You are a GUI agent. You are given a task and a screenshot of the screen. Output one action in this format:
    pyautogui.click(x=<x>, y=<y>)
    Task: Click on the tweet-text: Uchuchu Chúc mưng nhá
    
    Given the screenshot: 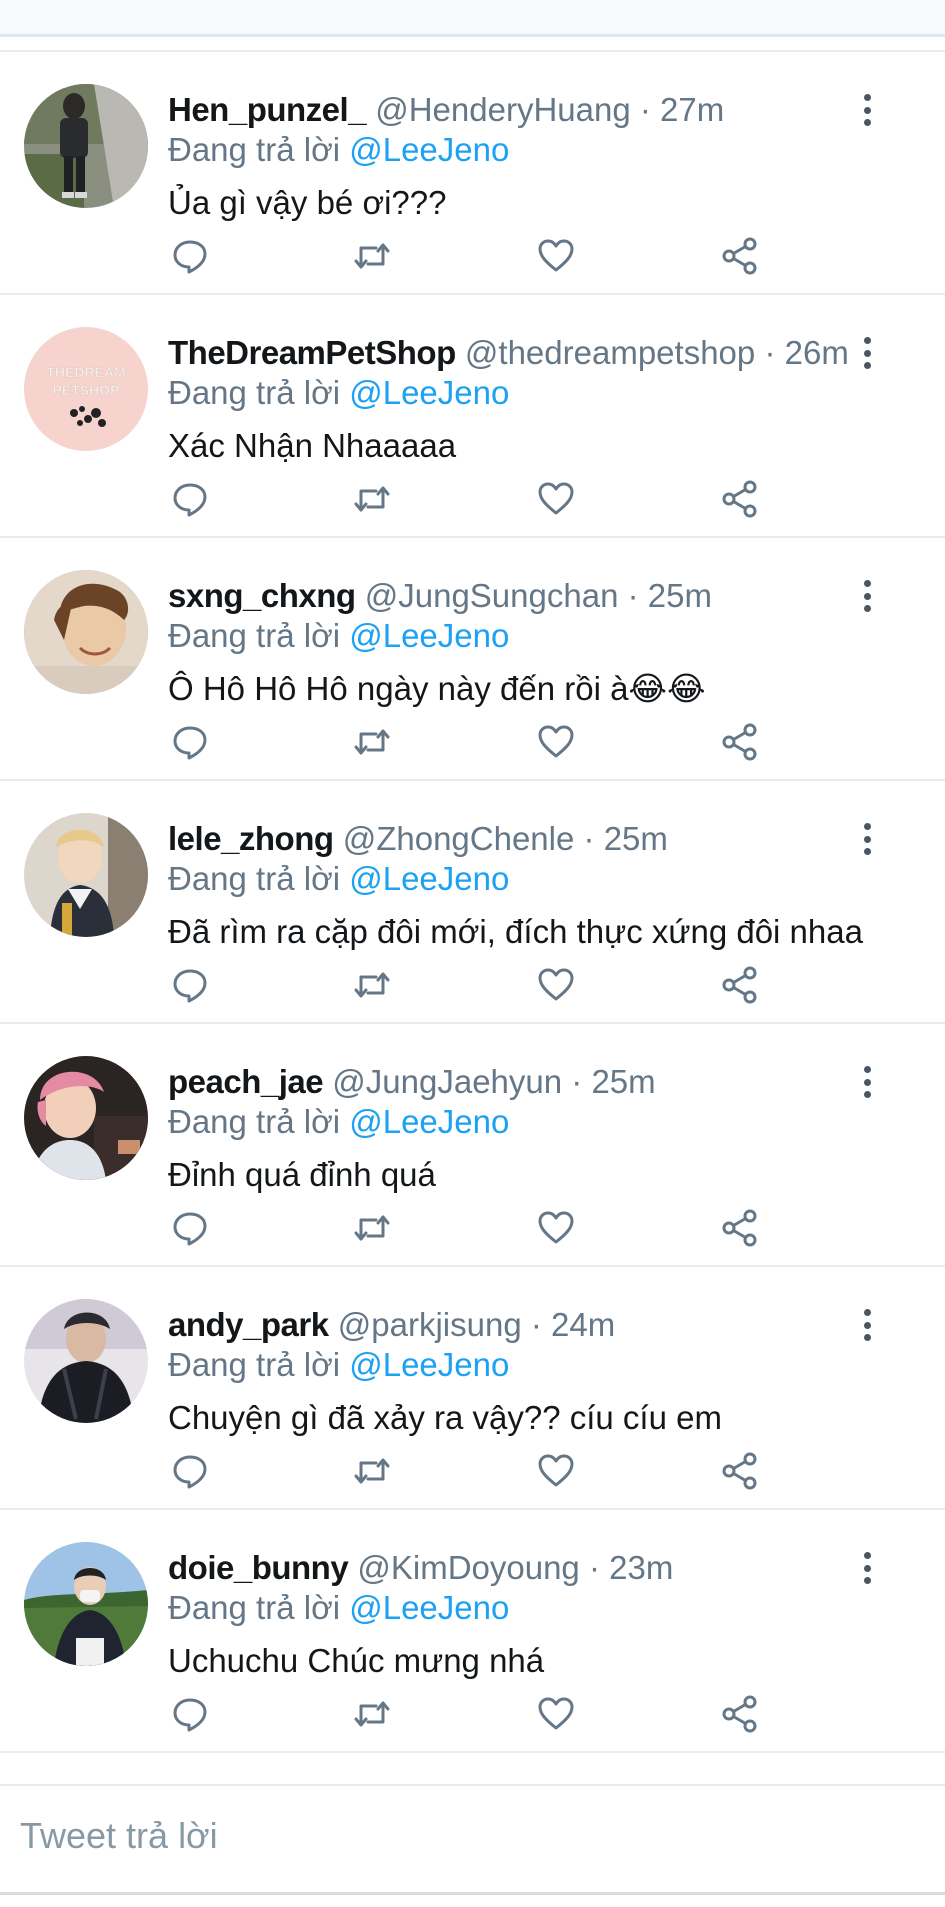 What is the action you would take?
    pyautogui.click(x=356, y=1660)
    